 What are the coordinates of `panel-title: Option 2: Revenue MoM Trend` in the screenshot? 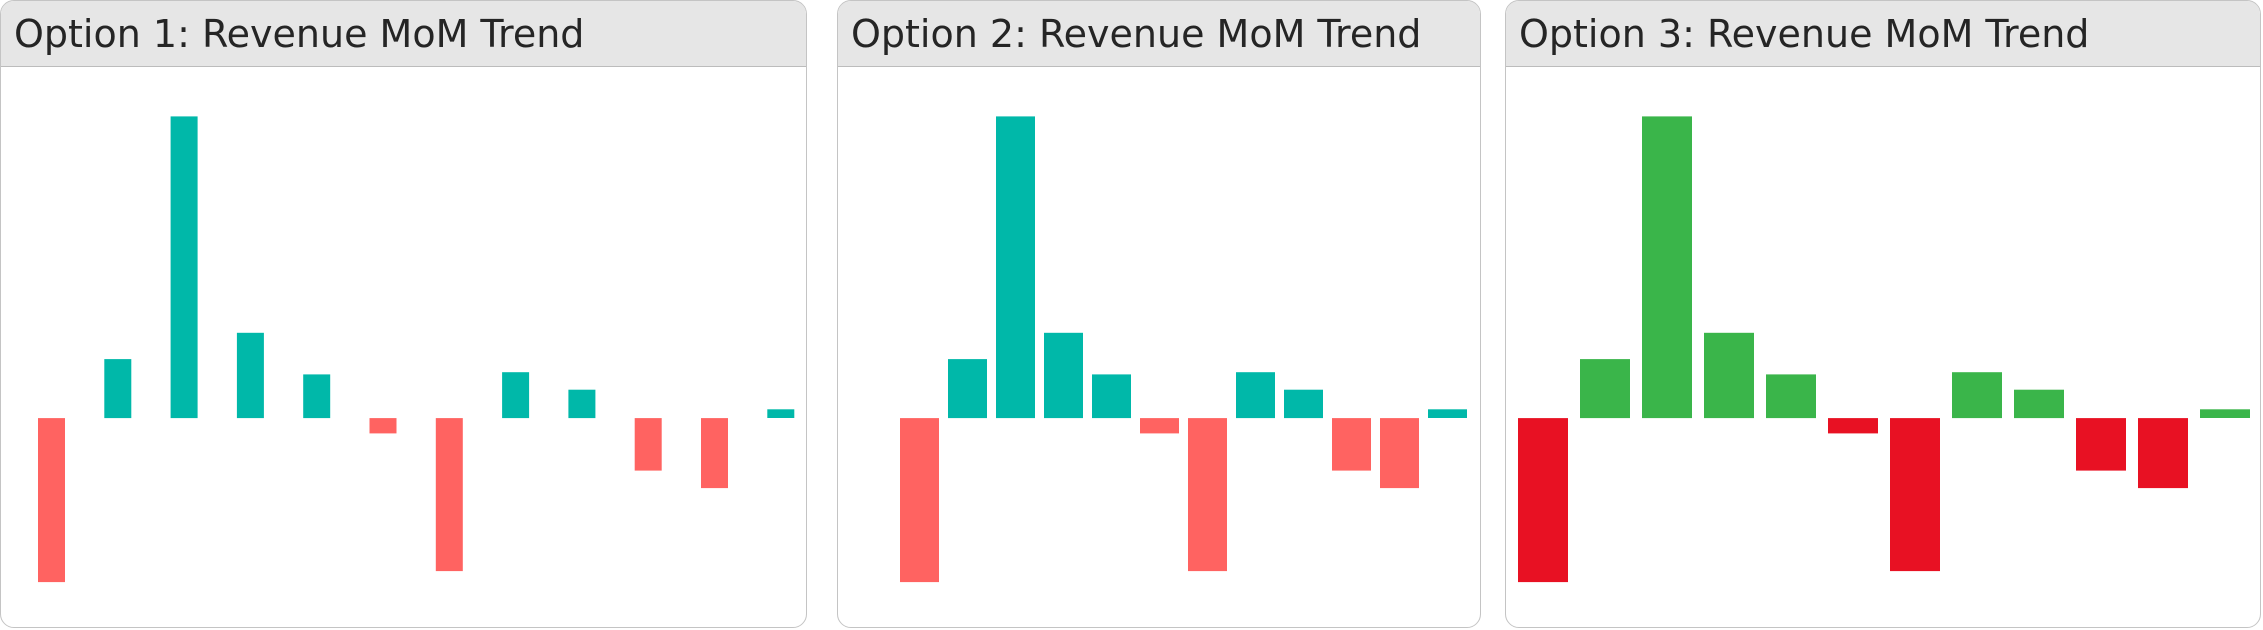 It's located at (1159, 34).